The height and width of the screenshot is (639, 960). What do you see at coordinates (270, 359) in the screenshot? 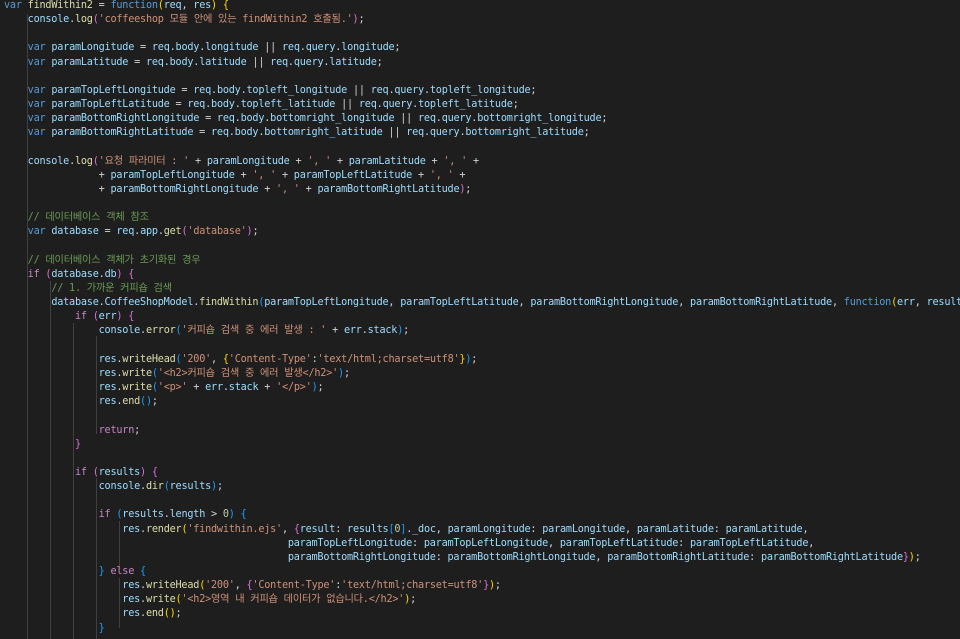
I see `code-token: 'Content-Type'` at bounding box center [270, 359].